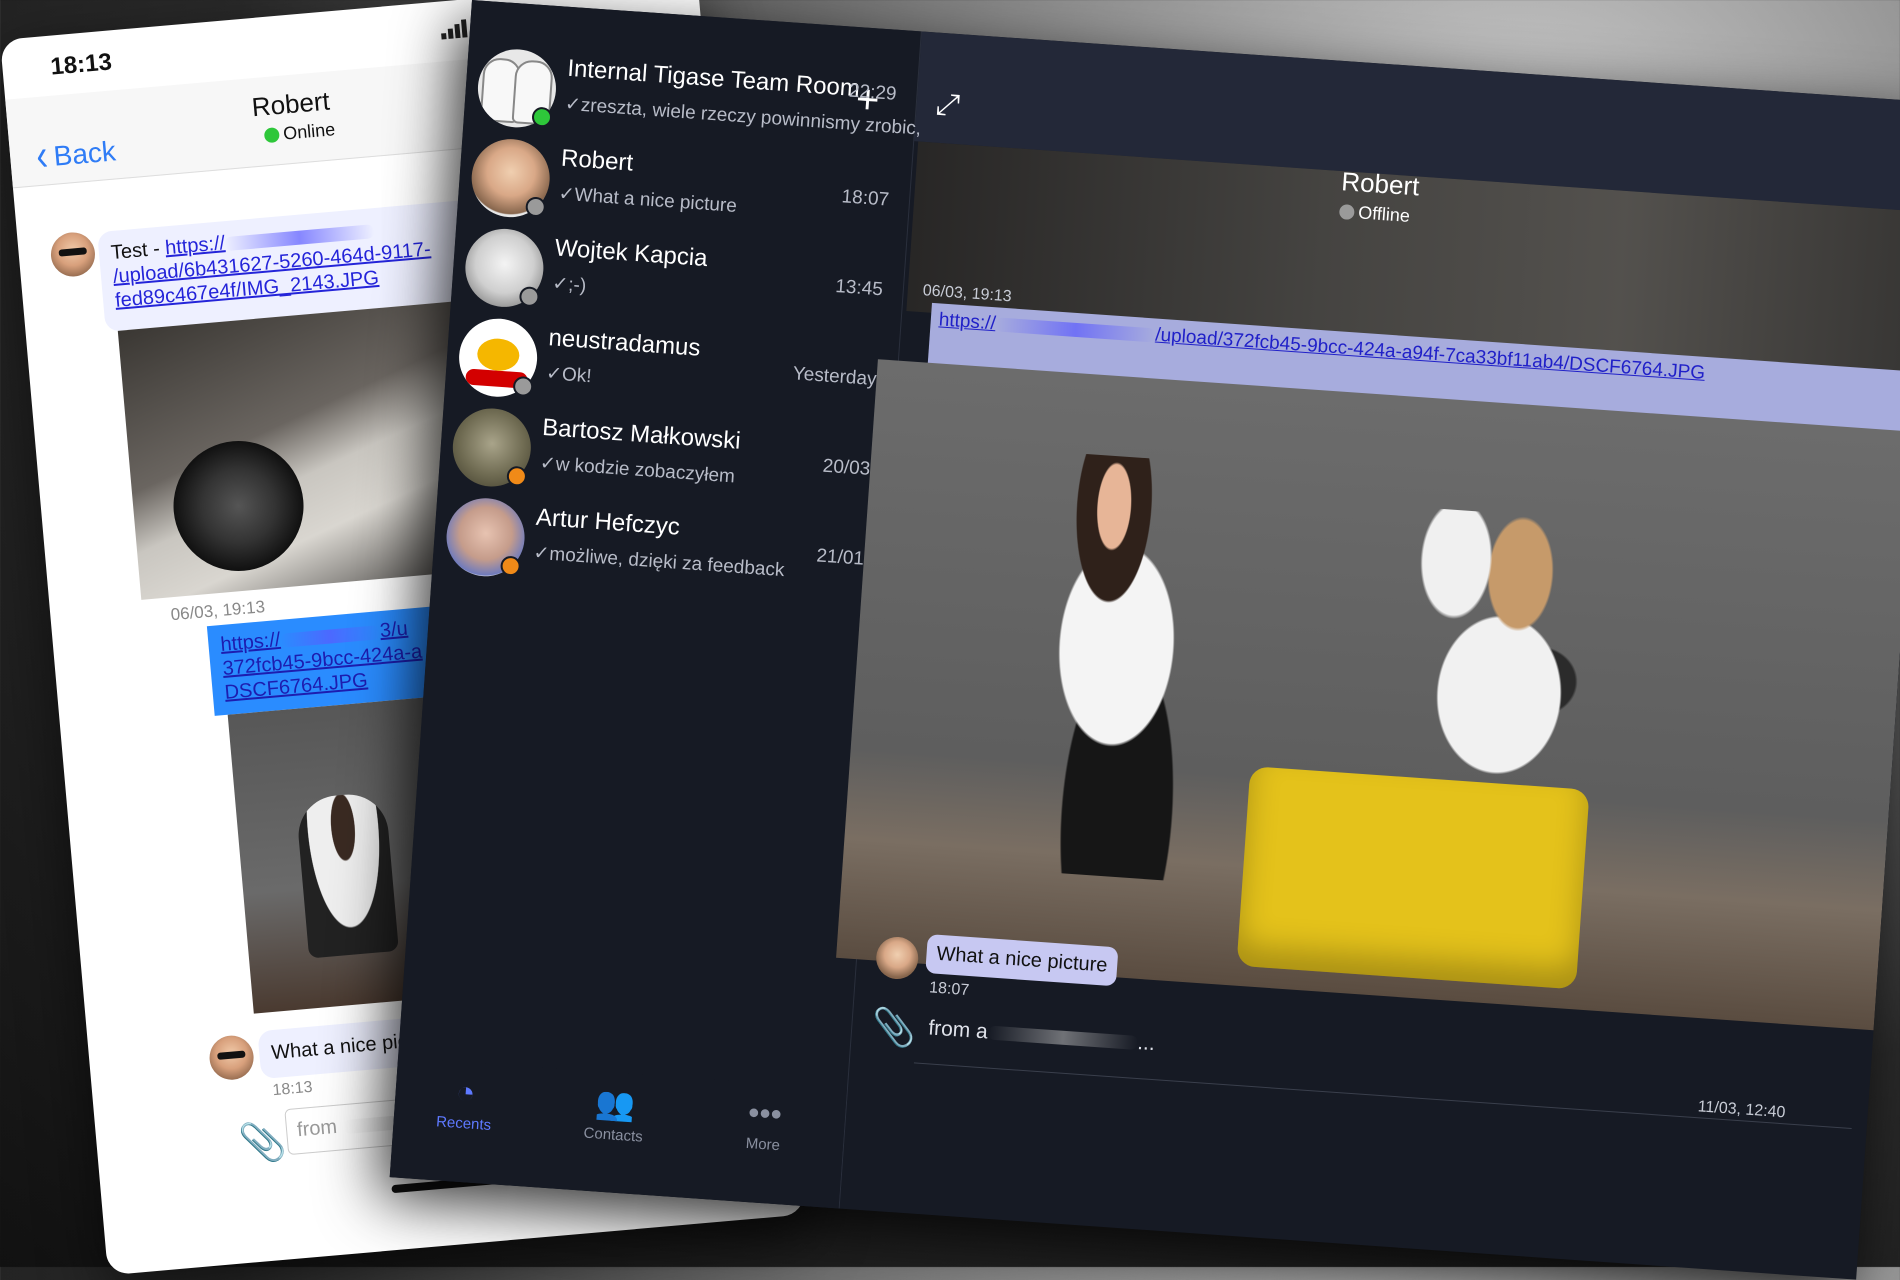 The image size is (1900, 1280). Describe the element at coordinates (859, 288) in the screenshot. I see `conversation-time: 13:45` at that location.